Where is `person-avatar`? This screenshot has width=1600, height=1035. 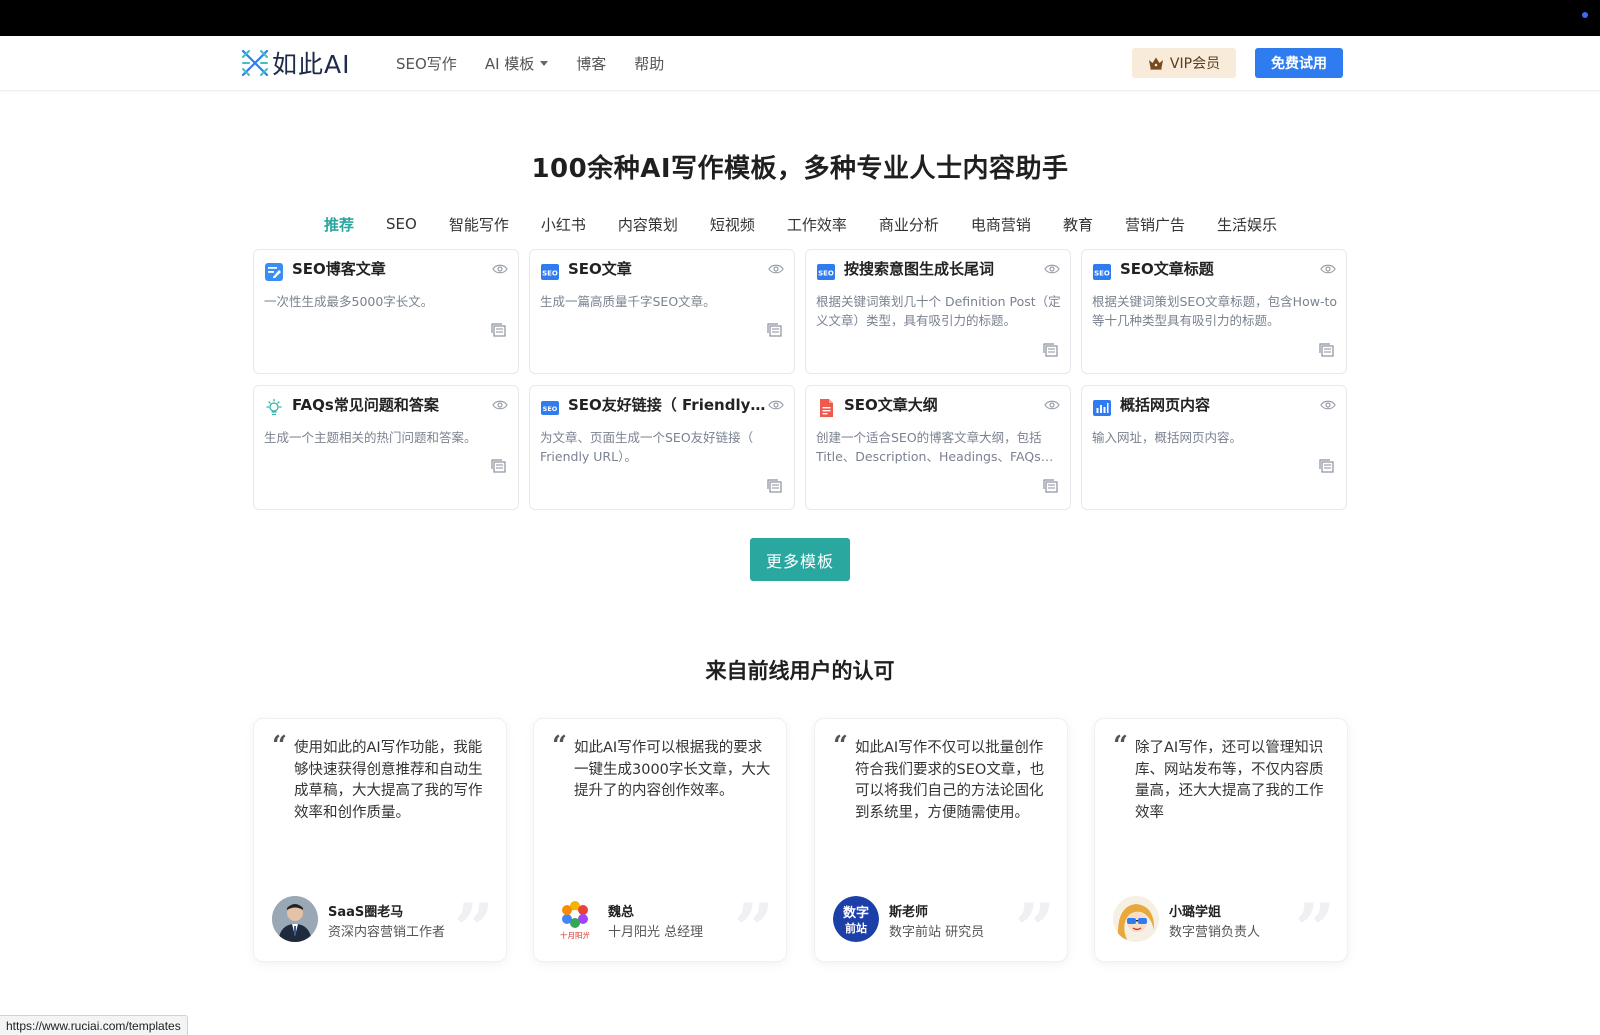 person-avatar is located at coordinates (295, 919).